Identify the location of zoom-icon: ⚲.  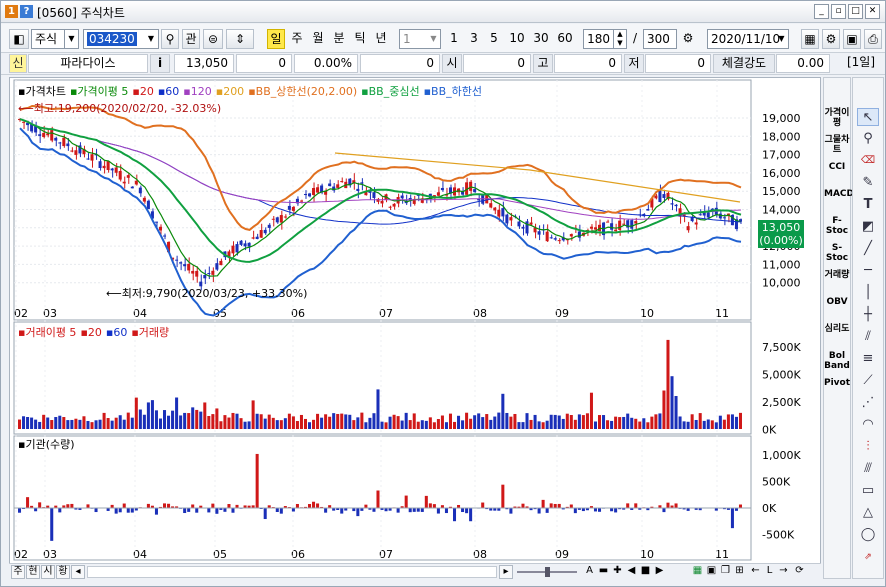
(868, 139).